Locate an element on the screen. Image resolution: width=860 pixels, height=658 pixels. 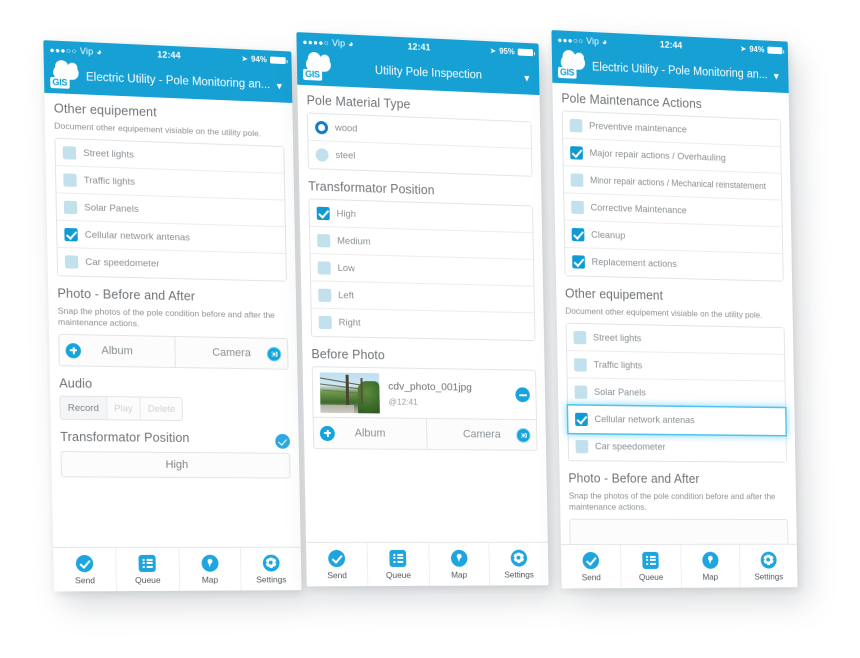
audio-controls: Record Play Delete is located at coordinates (121, 408).